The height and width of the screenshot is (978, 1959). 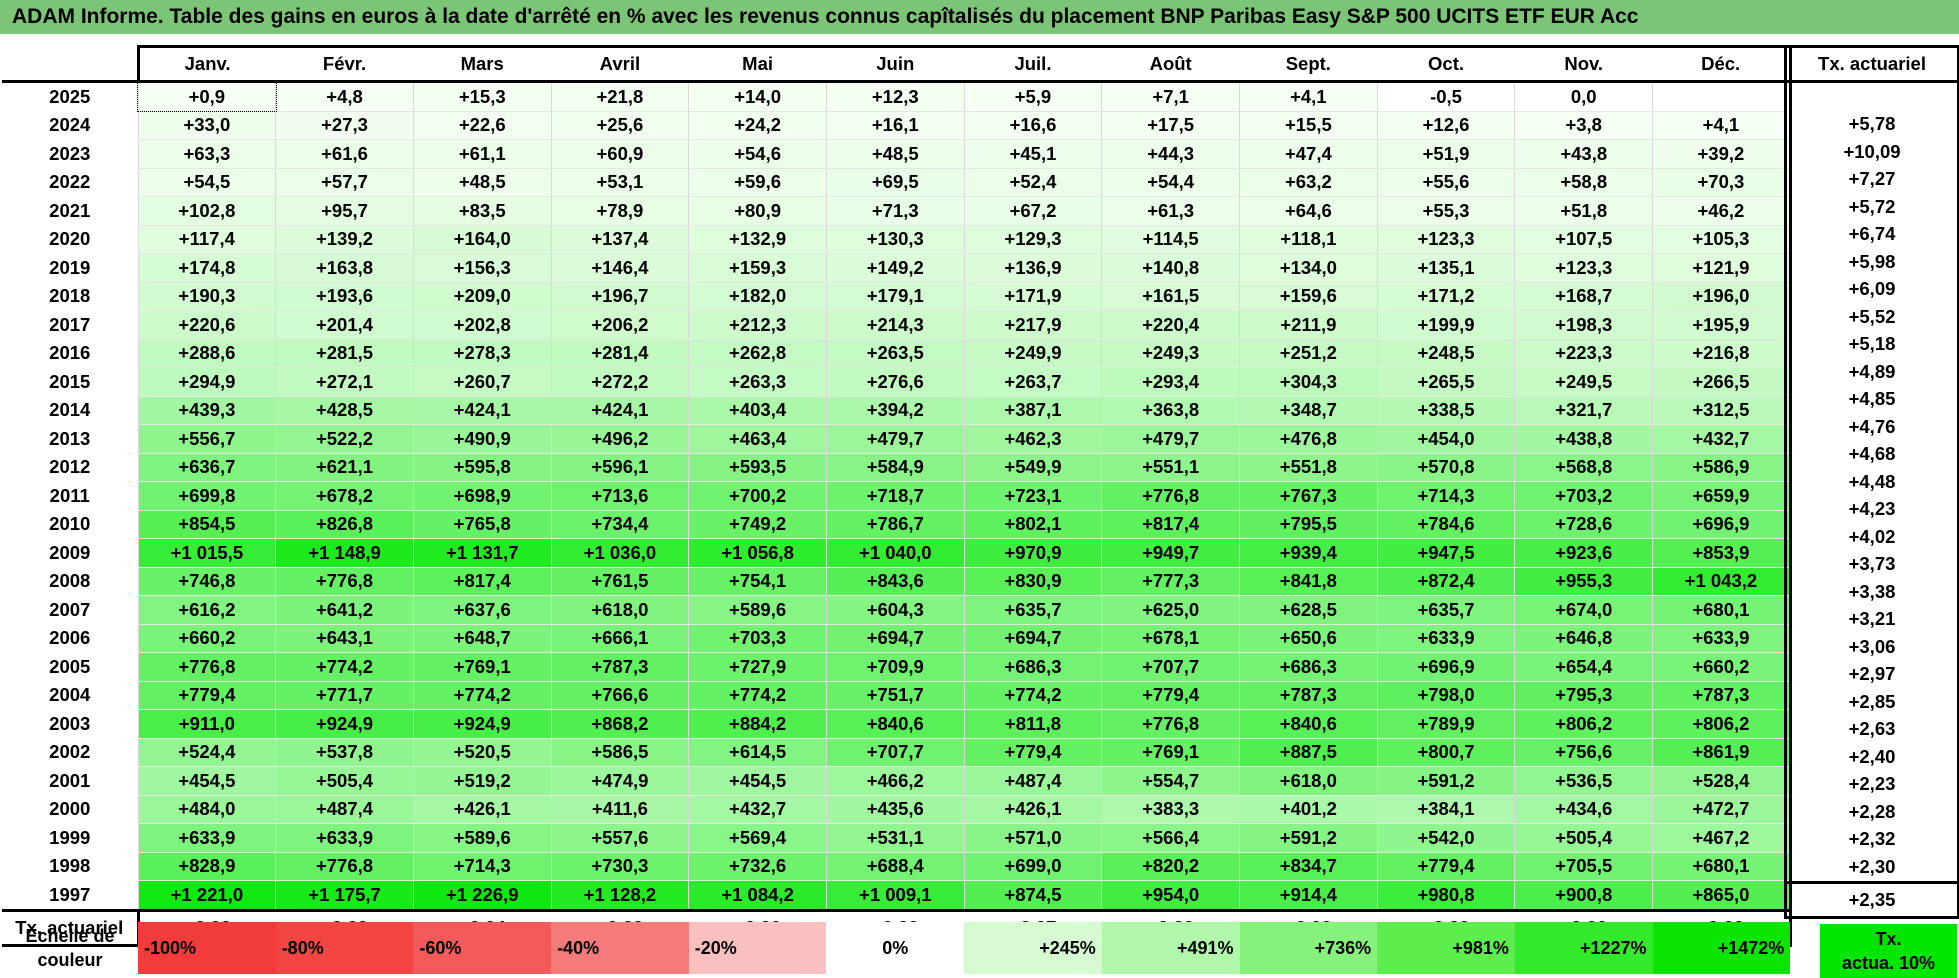 What do you see at coordinates (1032, 781) in the screenshot?
I see `gain-cell: +487,4` at bounding box center [1032, 781].